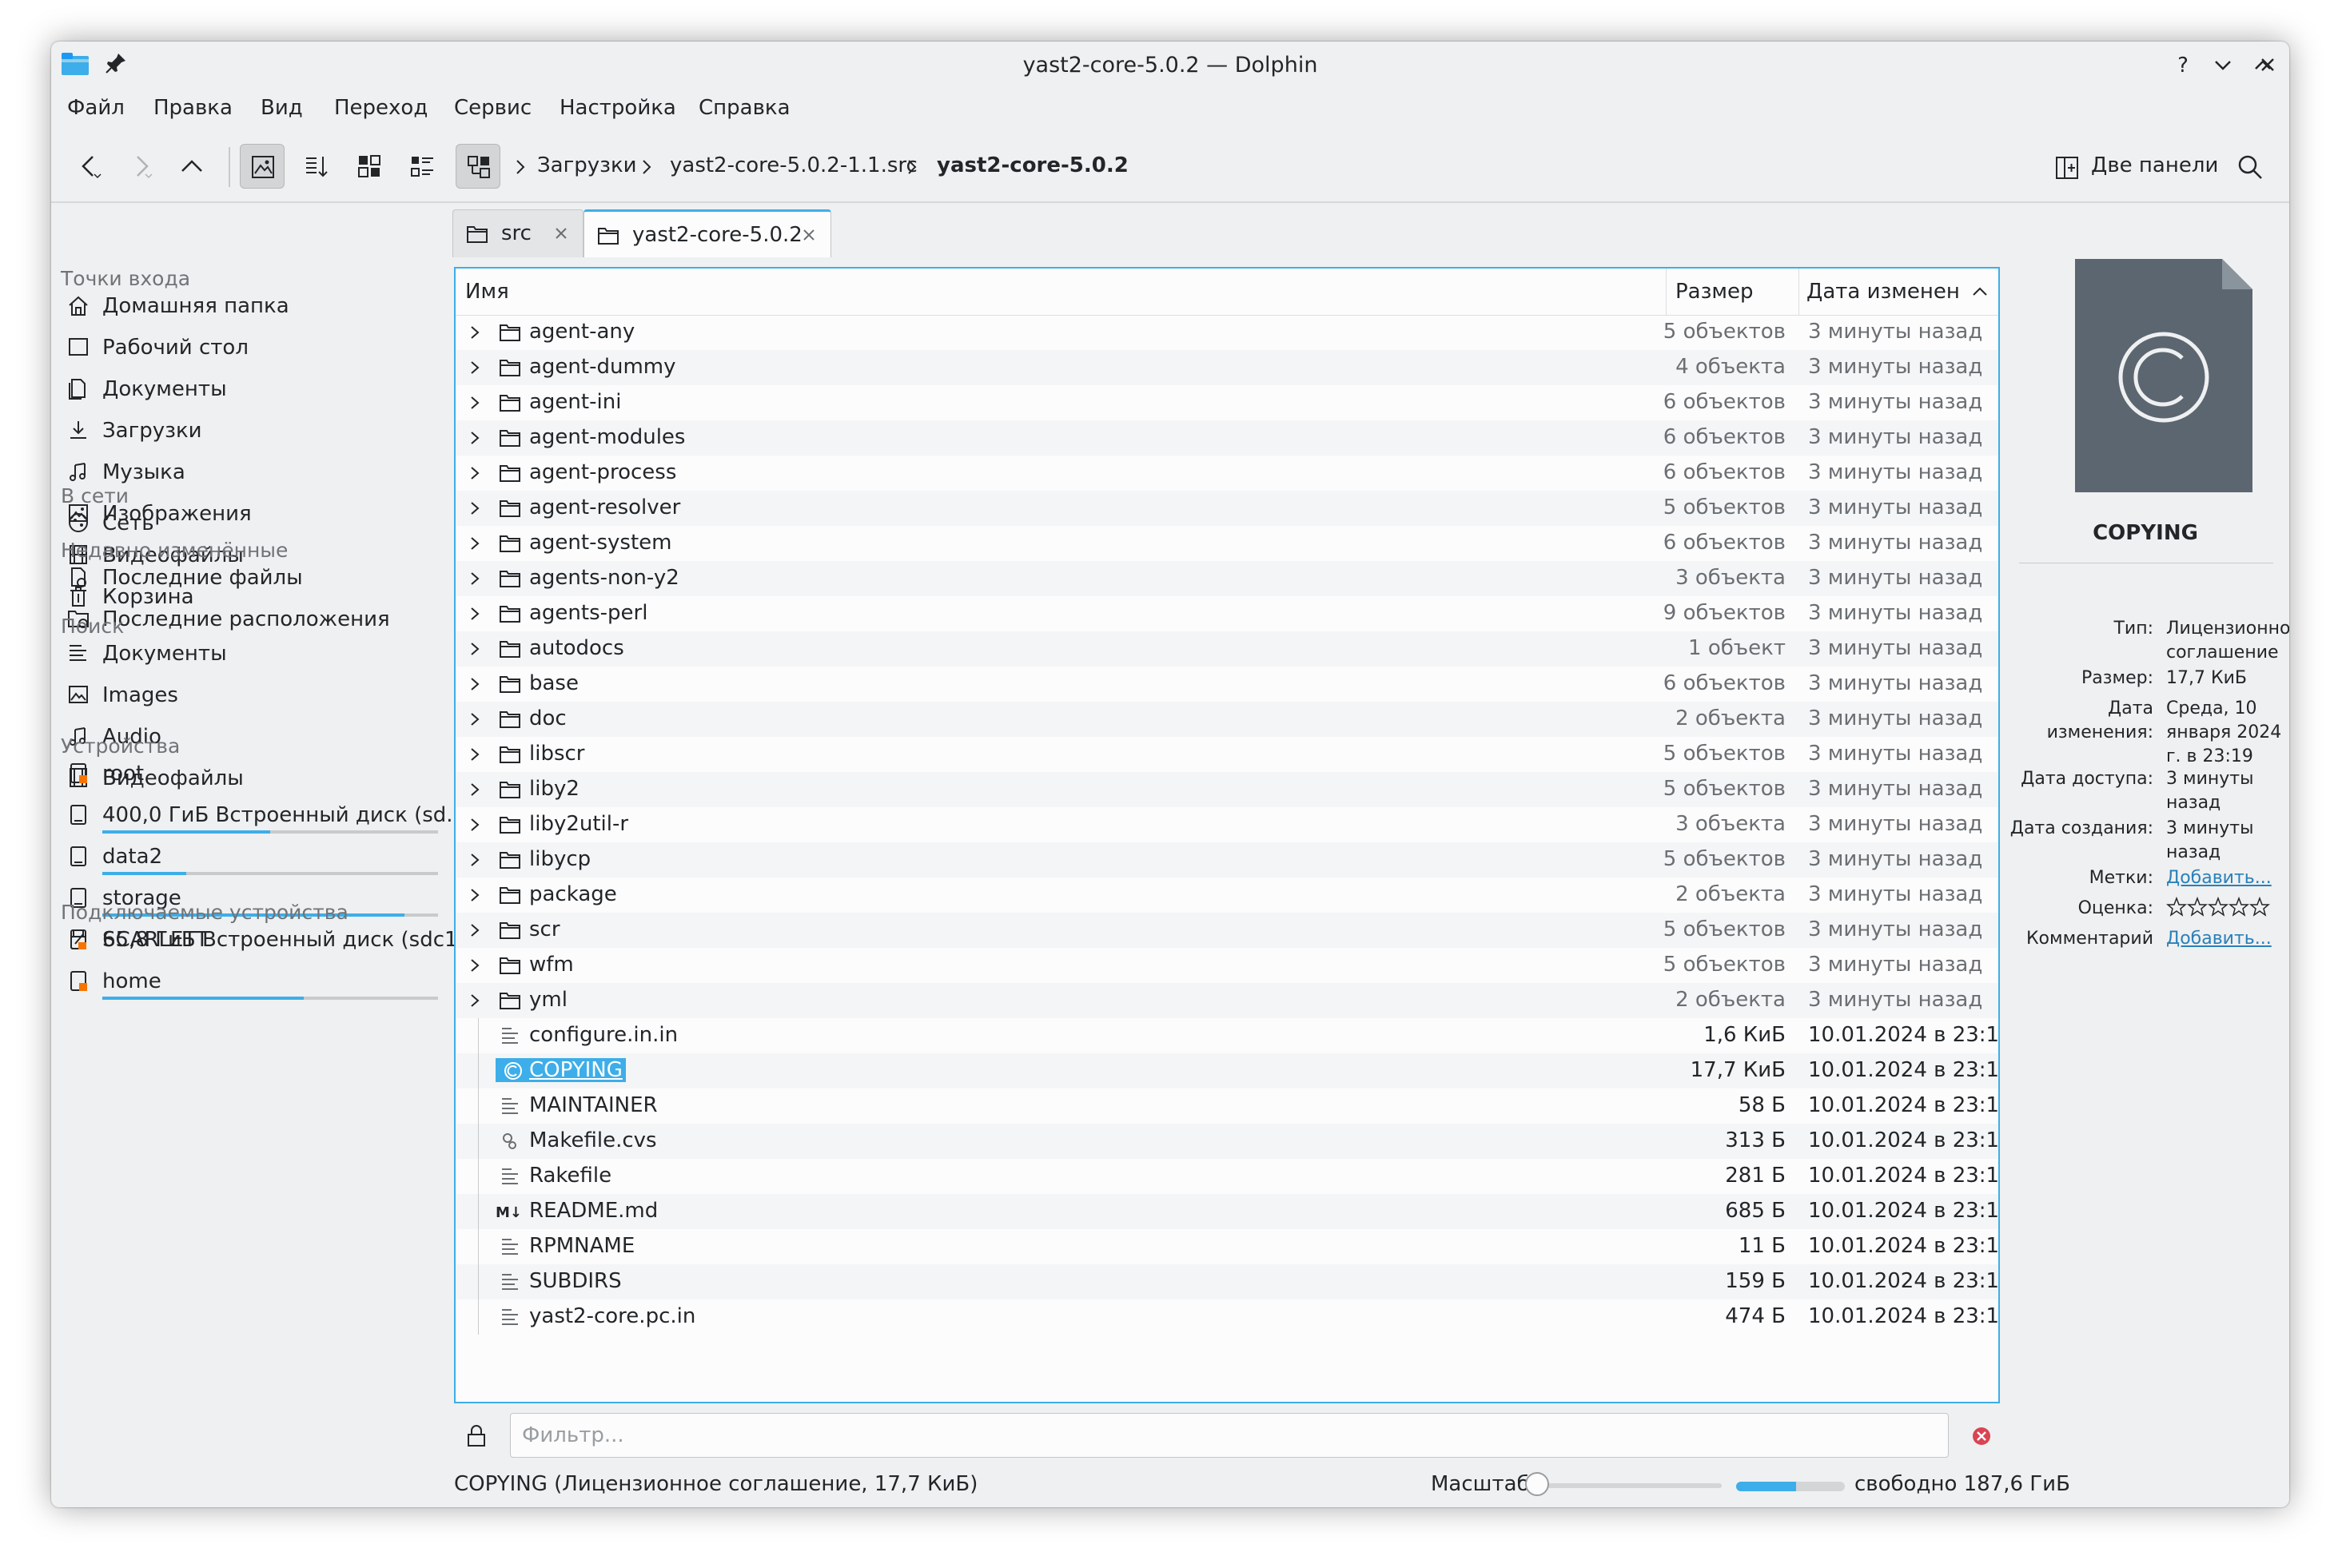 Image resolution: width=2342 pixels, height=1568 pixels. Describe the element at coordinates (1227, 578) in the screenshot. I see `table-row: agents-non-y2 3 объекта 3 минуты назад` at that location.